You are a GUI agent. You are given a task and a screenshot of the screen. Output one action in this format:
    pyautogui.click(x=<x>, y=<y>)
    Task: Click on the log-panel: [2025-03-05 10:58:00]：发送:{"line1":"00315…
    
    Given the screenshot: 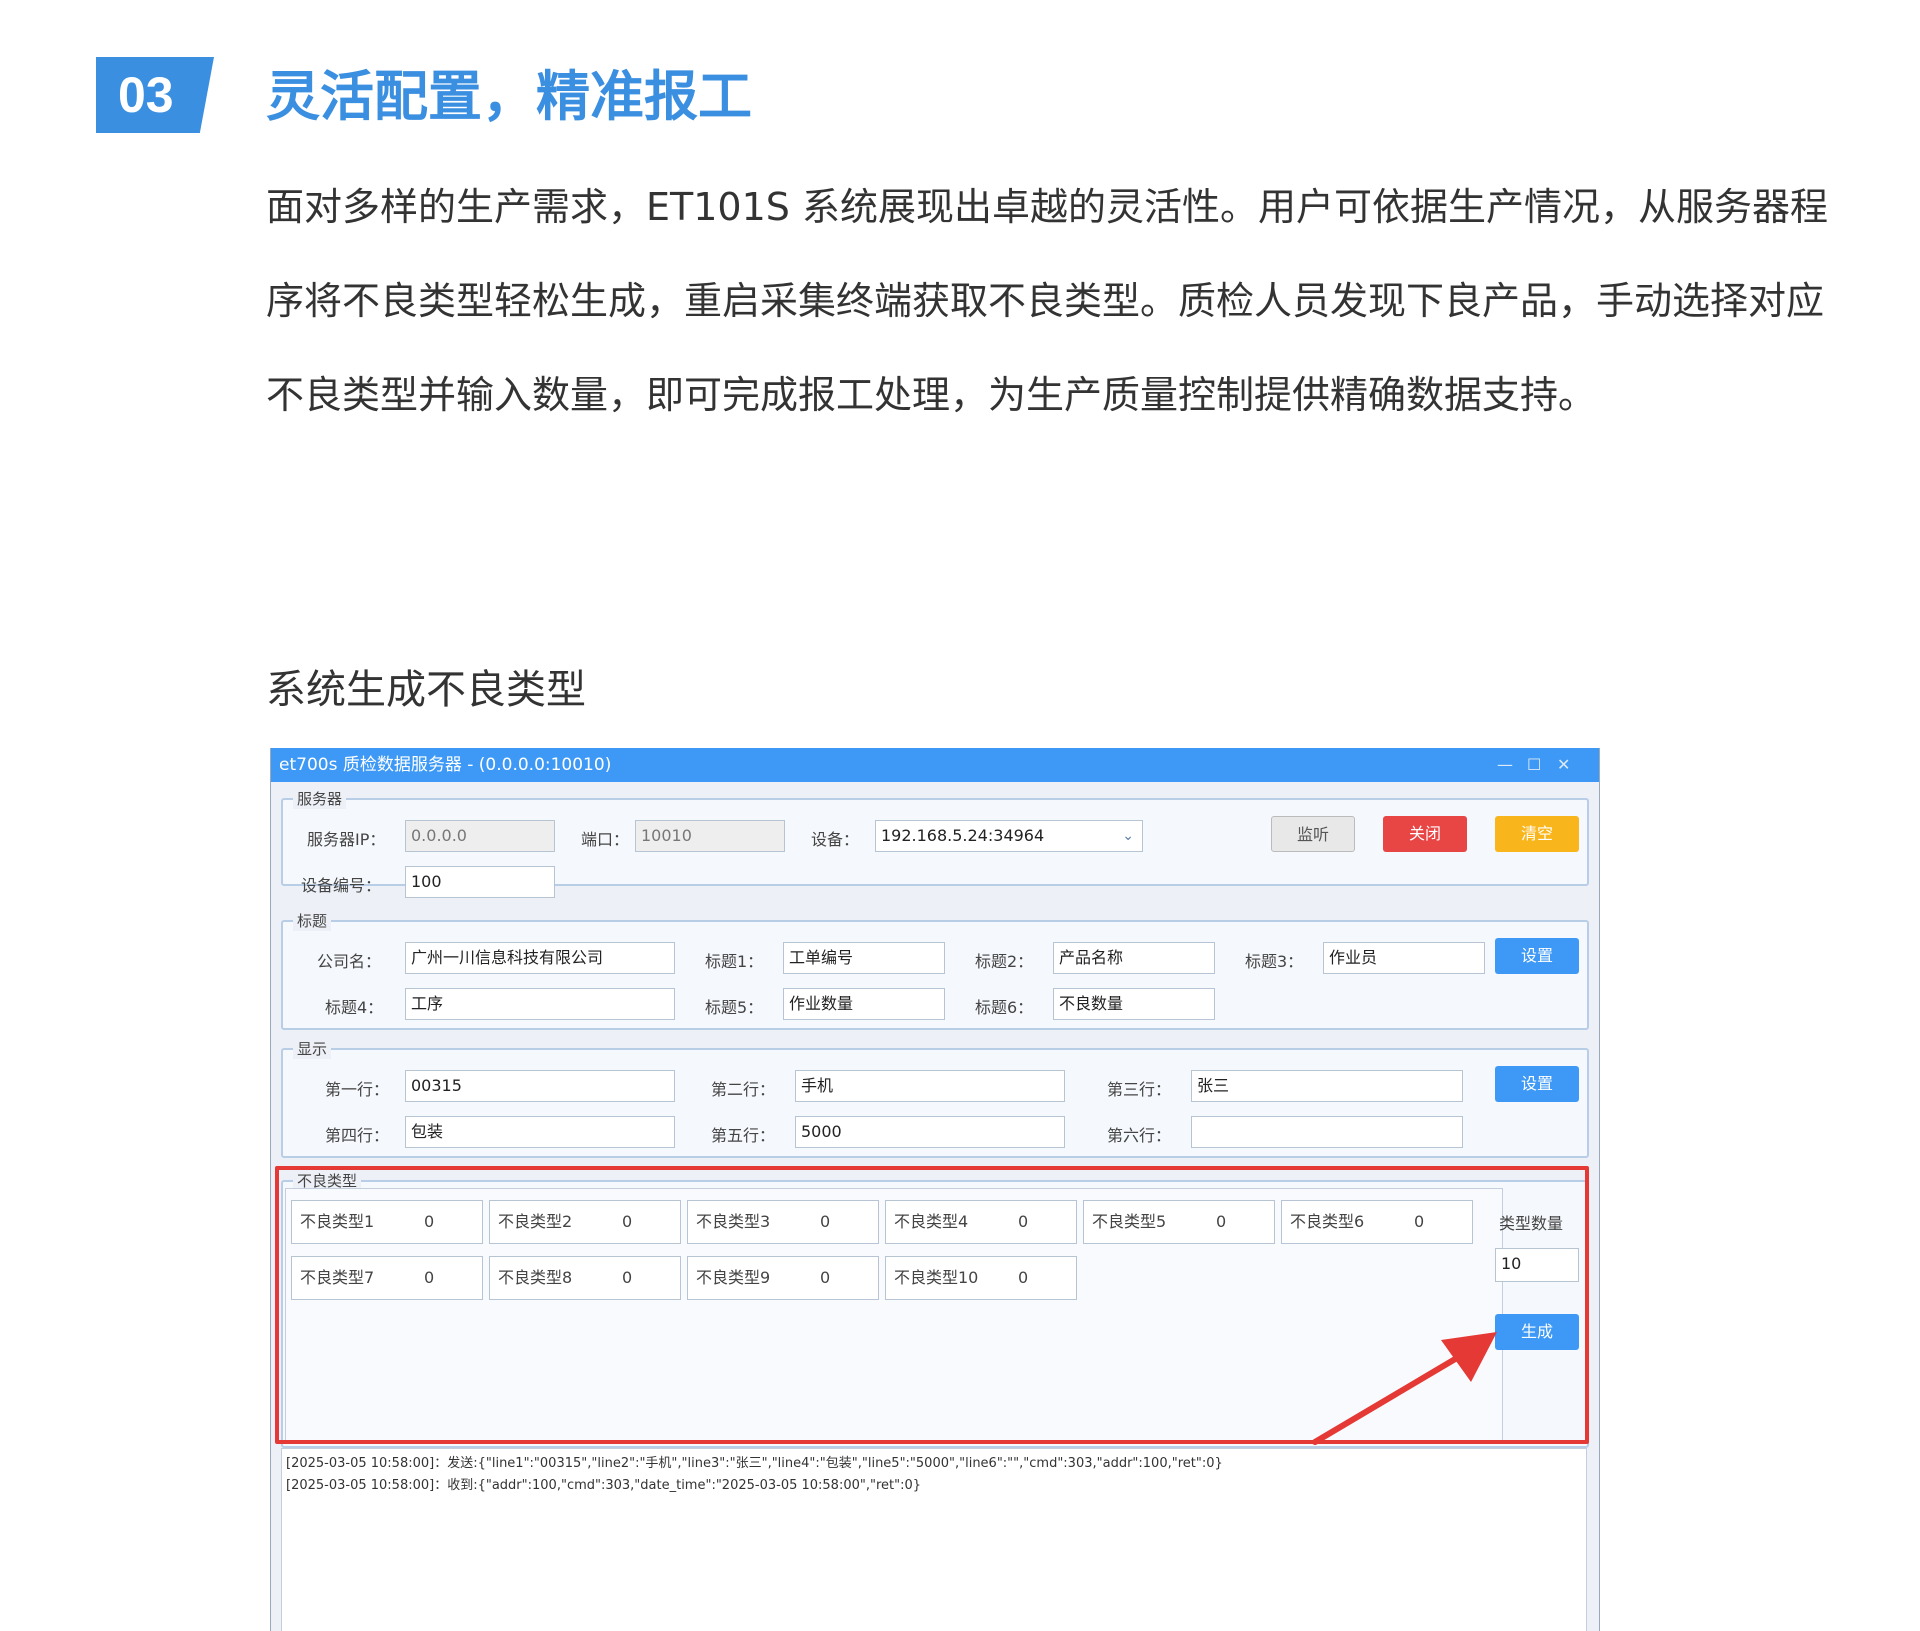 What is the action you would take?
    pyautogui.click(x=934, y=1539)
    